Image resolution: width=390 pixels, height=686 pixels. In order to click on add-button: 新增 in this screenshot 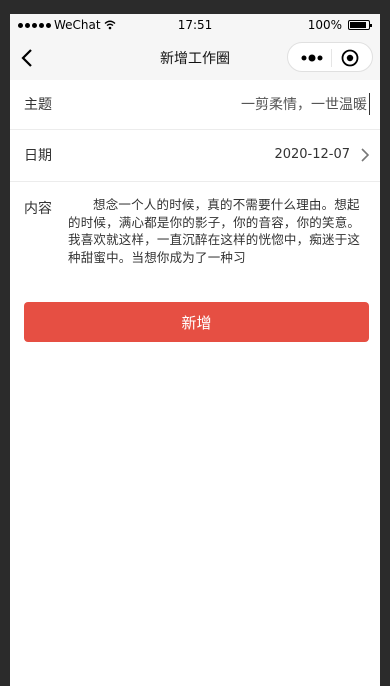, I will do `click(196, 322)`.